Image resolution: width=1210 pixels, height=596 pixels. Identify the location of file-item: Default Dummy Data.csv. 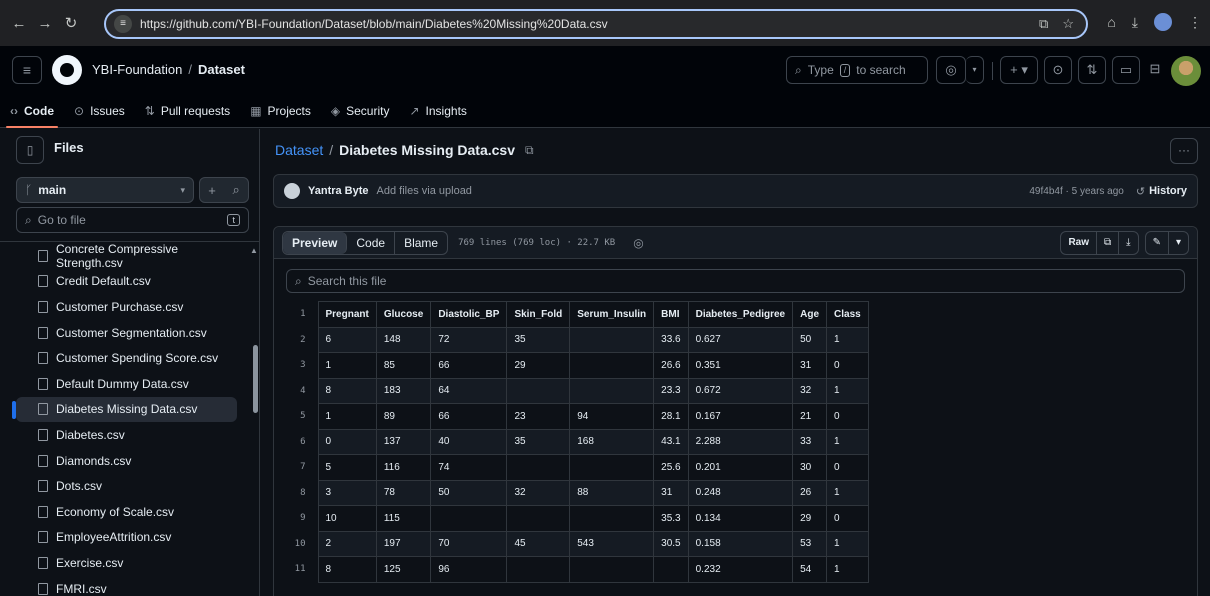
(124, 384).